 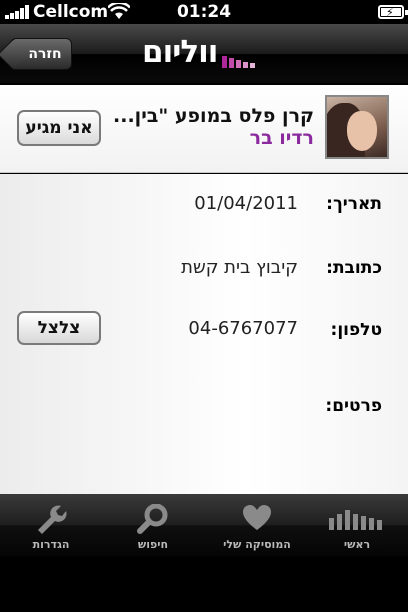 I want to click on event-venue: רדיו בר, so click(x=281, y=138).